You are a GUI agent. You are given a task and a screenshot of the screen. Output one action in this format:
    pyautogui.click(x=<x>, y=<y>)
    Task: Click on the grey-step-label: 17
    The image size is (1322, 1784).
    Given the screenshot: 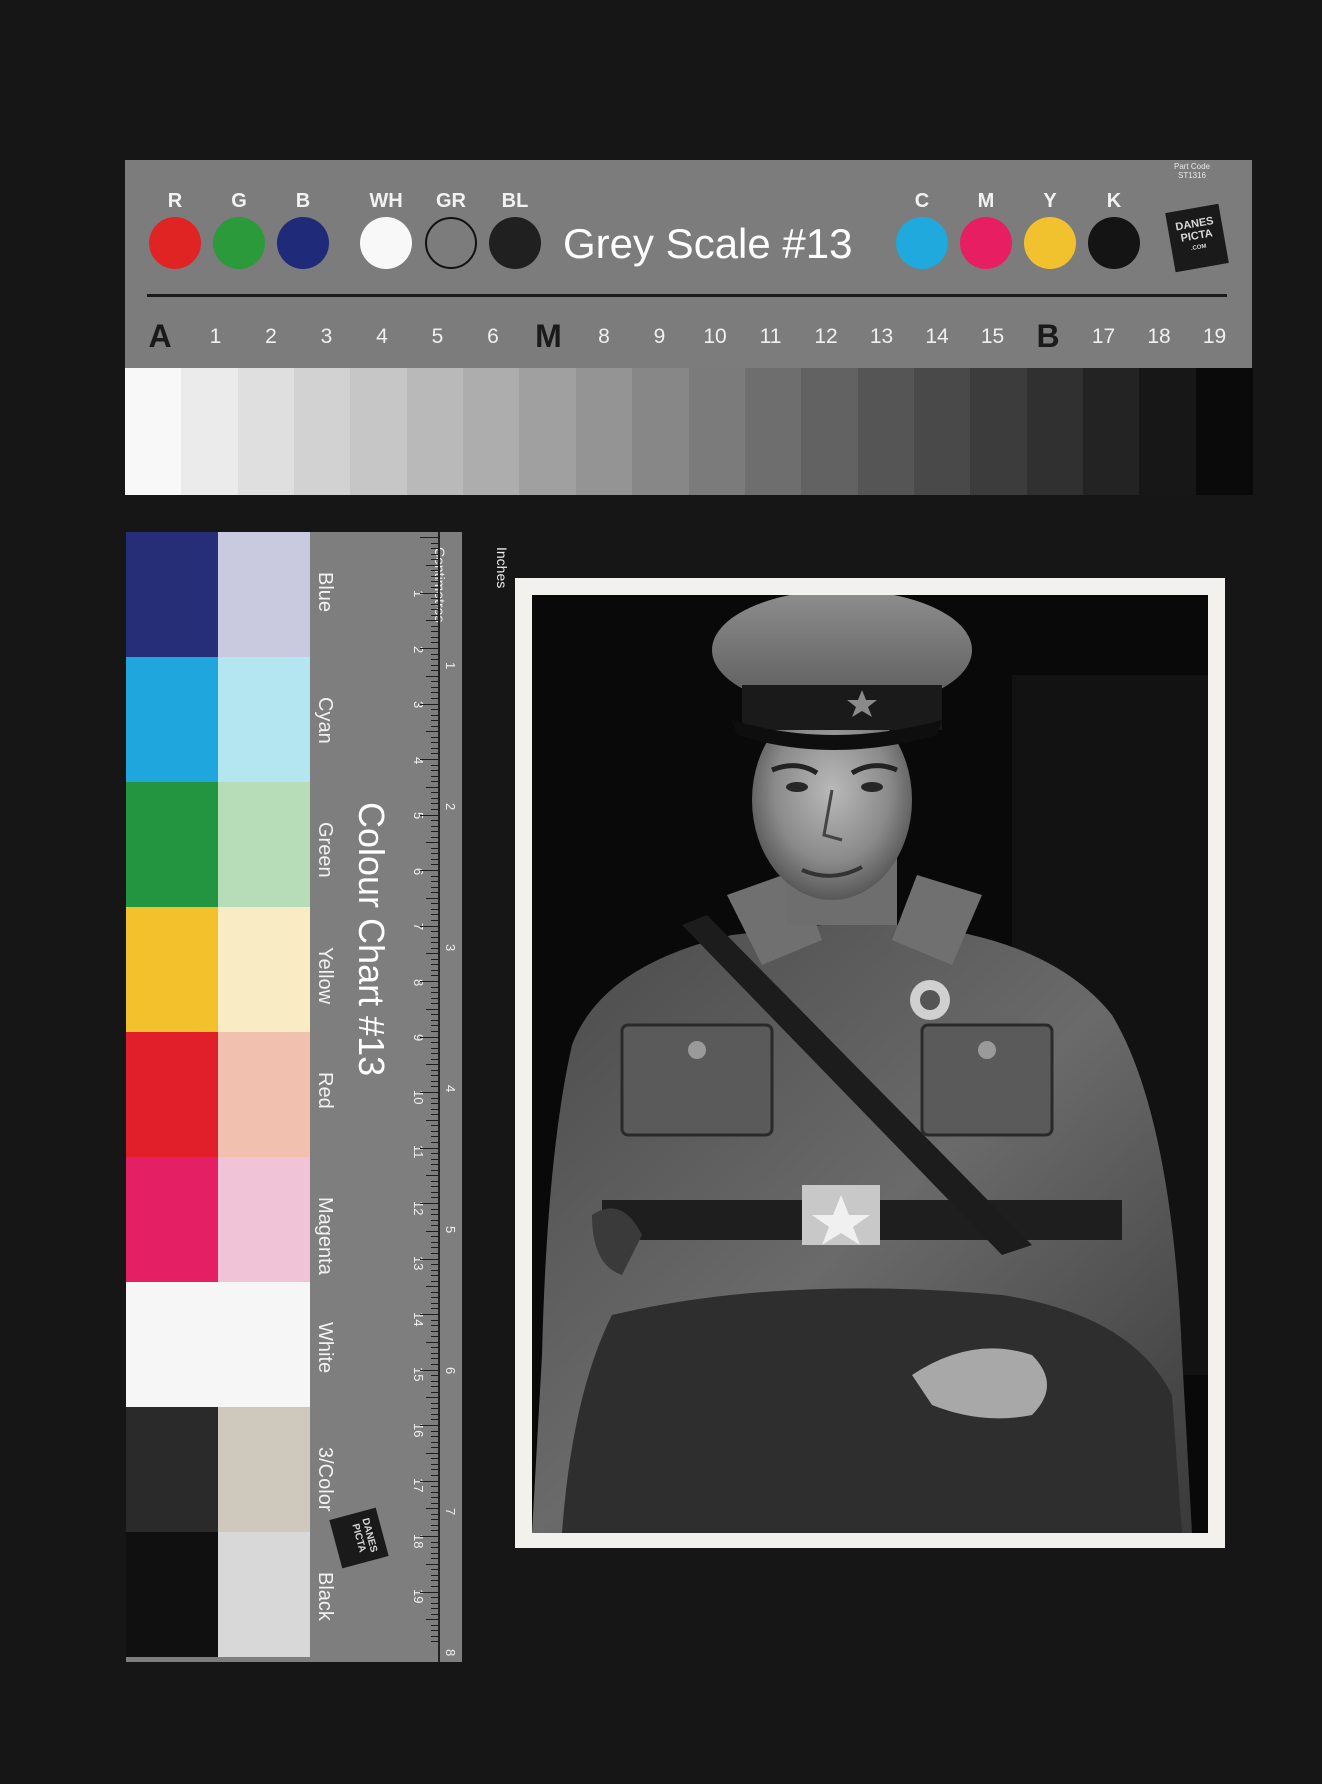 What is the action you would take?
    pyautogui.click(x=1103, y=336)
    